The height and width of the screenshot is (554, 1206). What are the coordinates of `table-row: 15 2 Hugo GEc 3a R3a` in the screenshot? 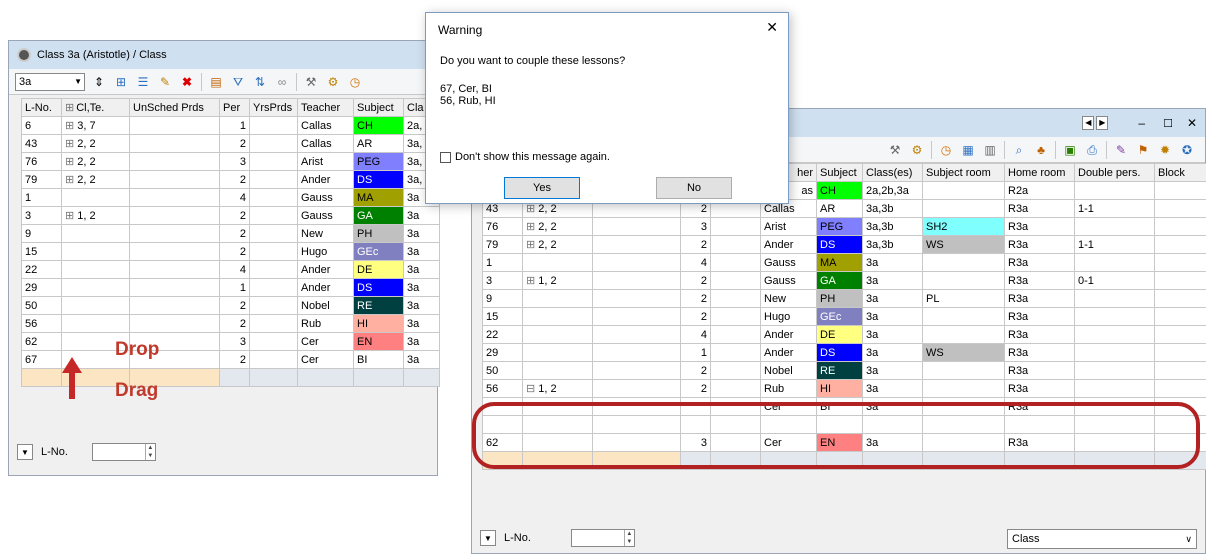 It's located at (844, 316).